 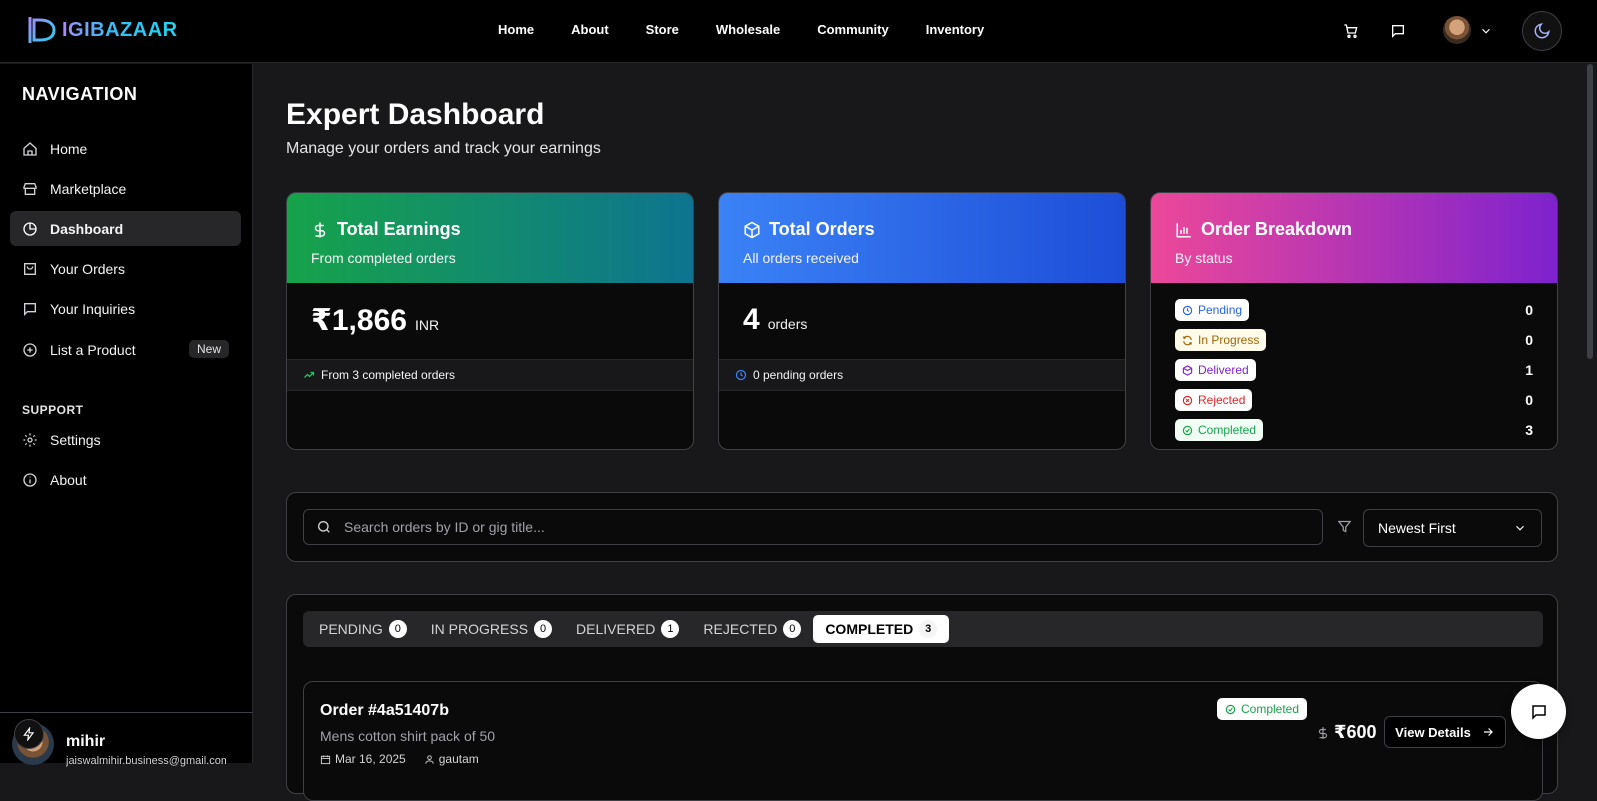 What do you see at coordinates (53, 410) in the screenshot?
I see `support-heading: SUPPORT` at bounding box center [53, 410].